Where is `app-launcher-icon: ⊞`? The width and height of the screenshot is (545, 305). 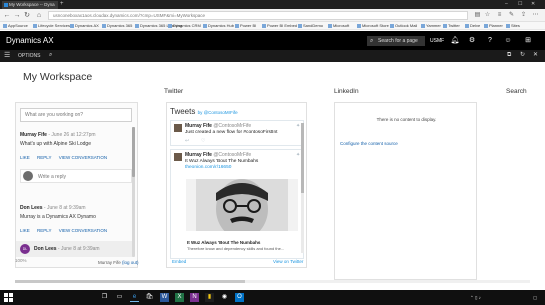
app-launcher-icon: ⊞ is located at coordinates (528, 40).